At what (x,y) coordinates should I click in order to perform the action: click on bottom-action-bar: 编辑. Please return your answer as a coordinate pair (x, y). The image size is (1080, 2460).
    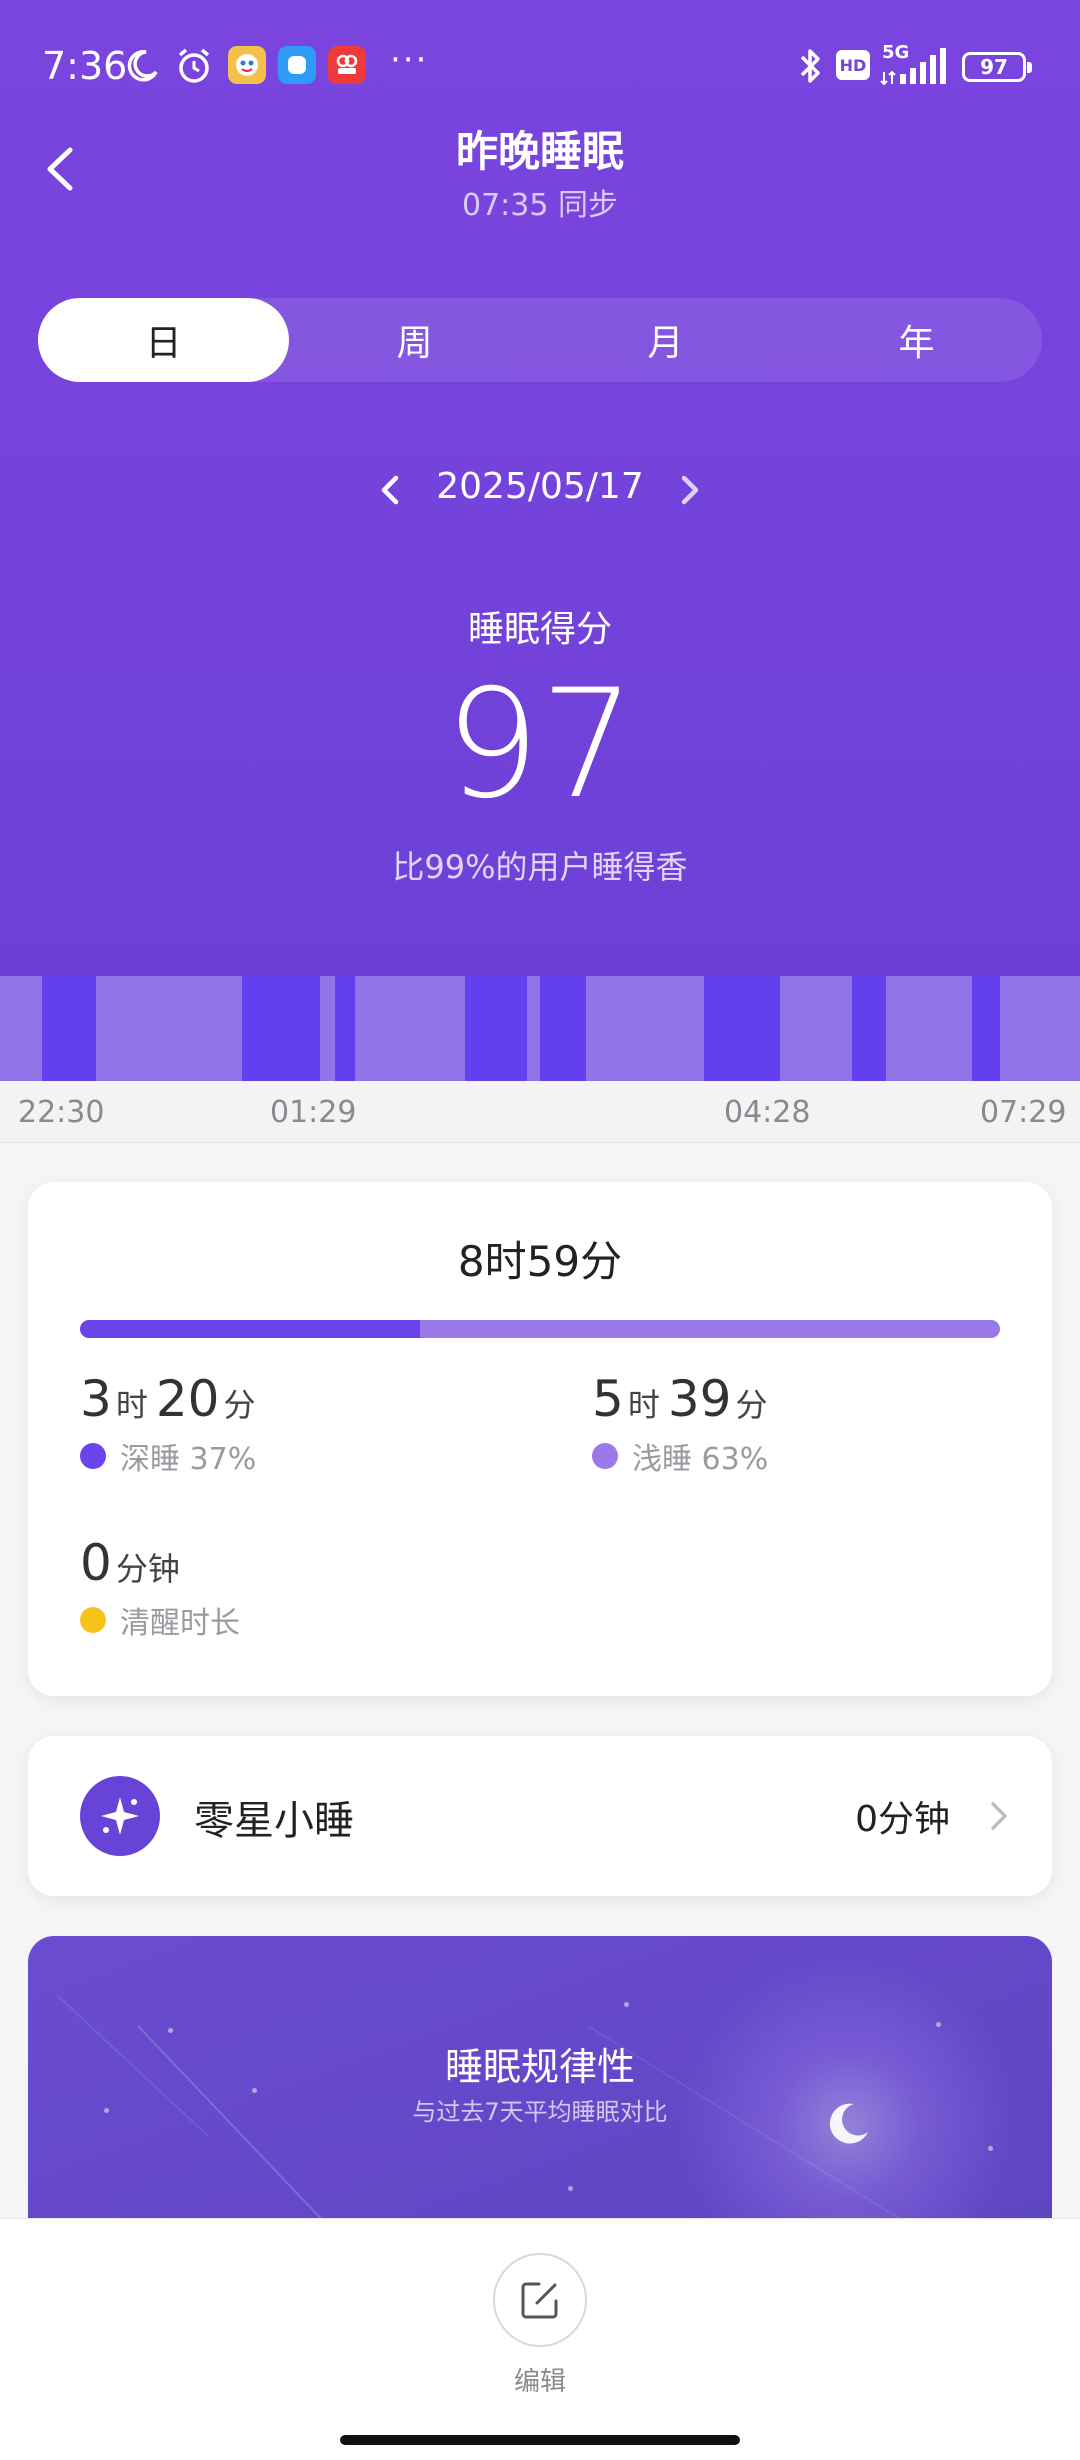
    Looking at the image, I should click on (540, 2339).